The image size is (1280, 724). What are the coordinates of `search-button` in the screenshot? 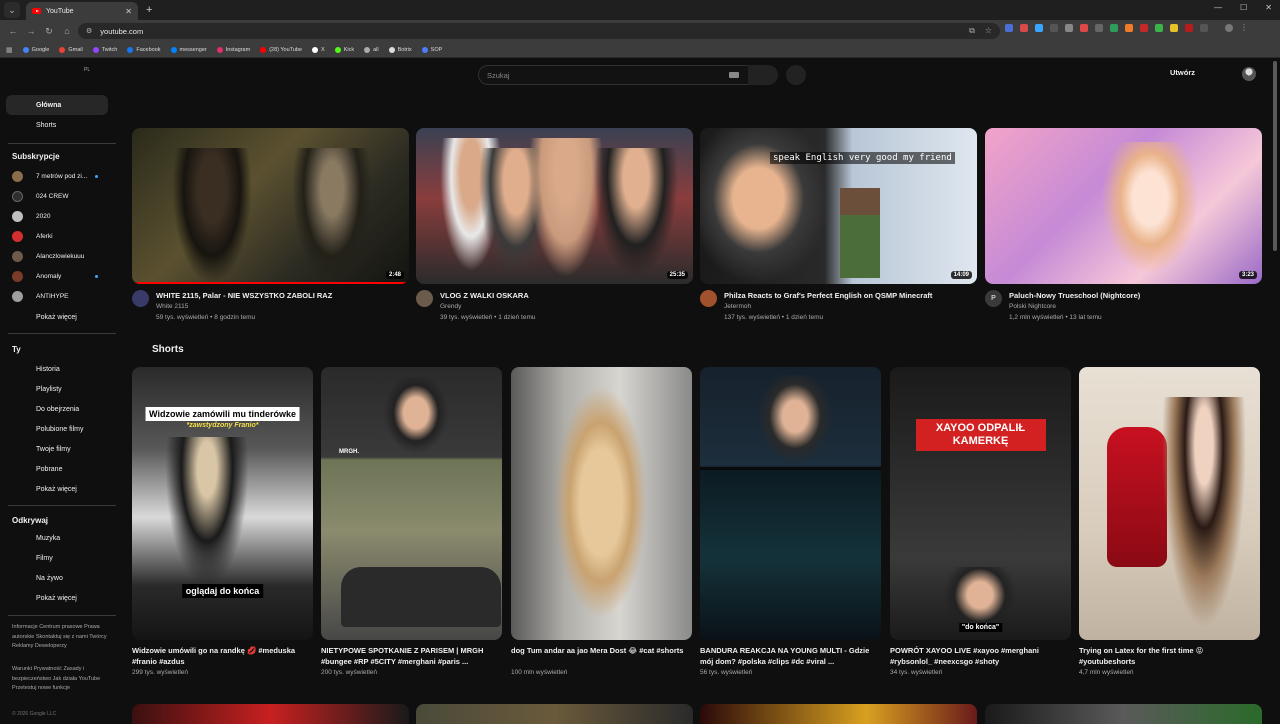 It's located at (763, 75).